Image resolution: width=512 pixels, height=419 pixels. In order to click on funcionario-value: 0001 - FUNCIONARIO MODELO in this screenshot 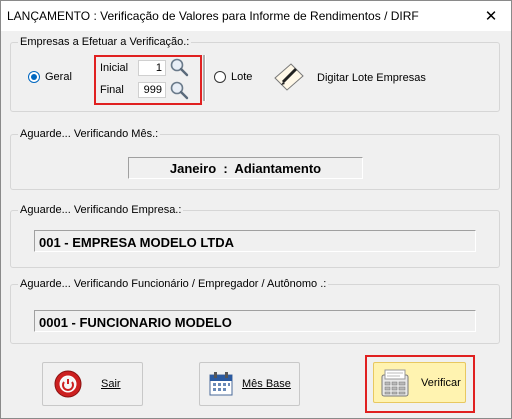, I will do `click(255, 321)`.